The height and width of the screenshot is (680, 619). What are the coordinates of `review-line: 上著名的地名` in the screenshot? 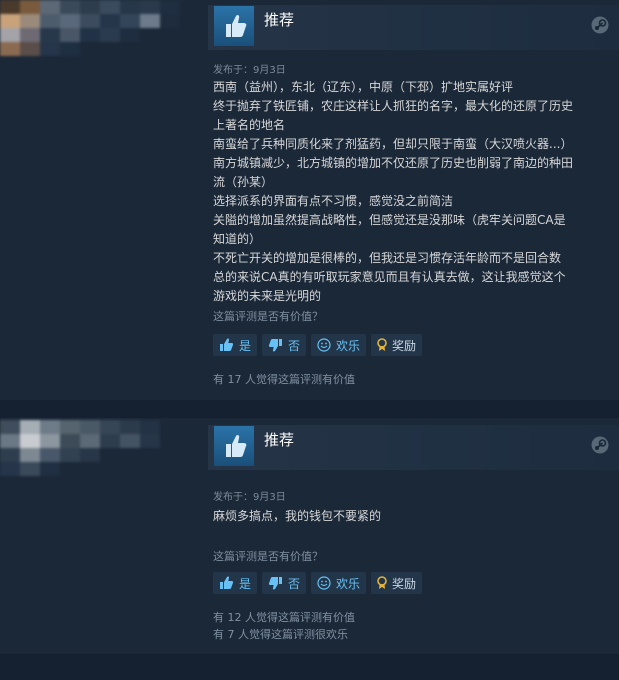 It's located at (249, 125).